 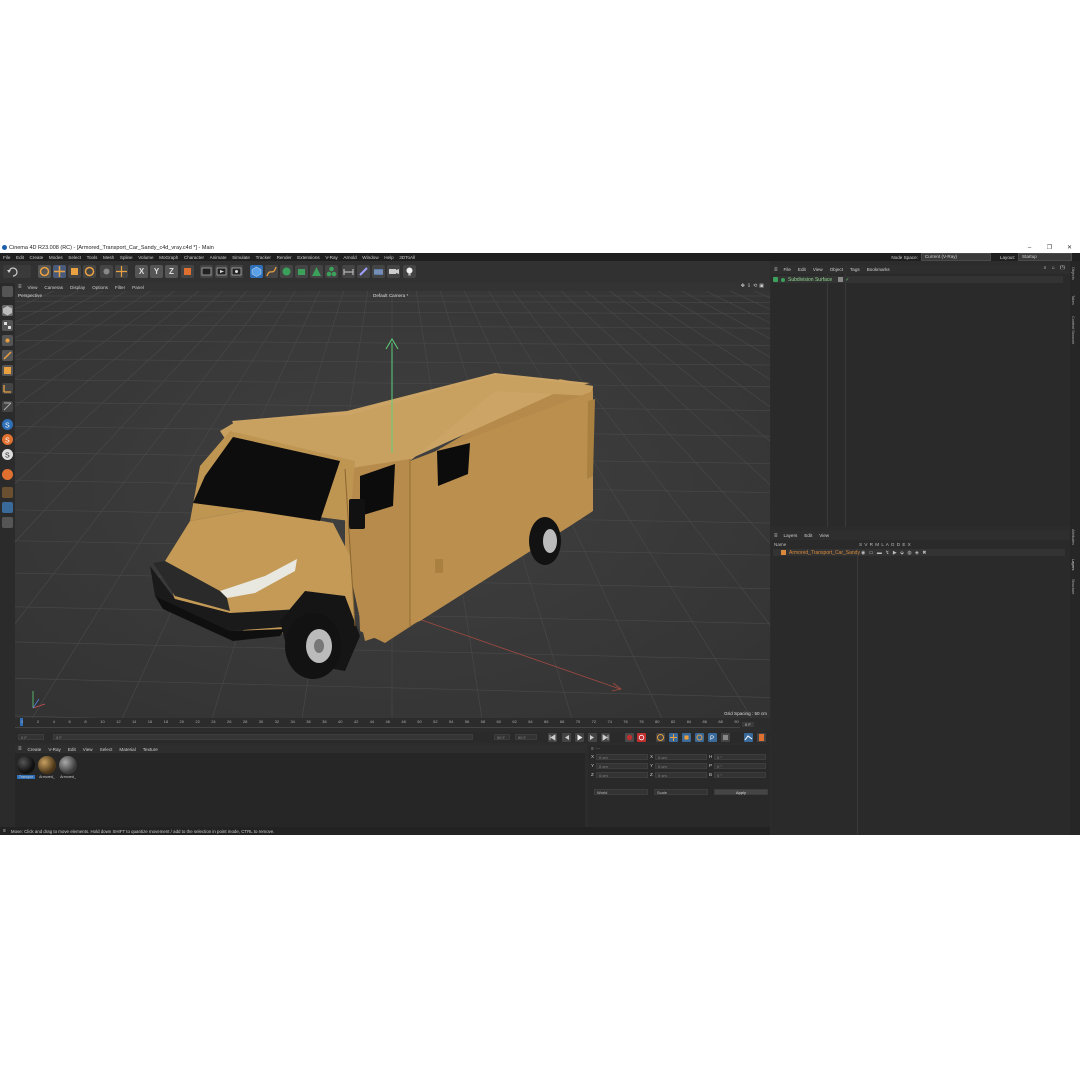 What do you see at coordinates (841, 279) in the screenshot?
I see `visibility-icon` at bounding box center [841, 279].